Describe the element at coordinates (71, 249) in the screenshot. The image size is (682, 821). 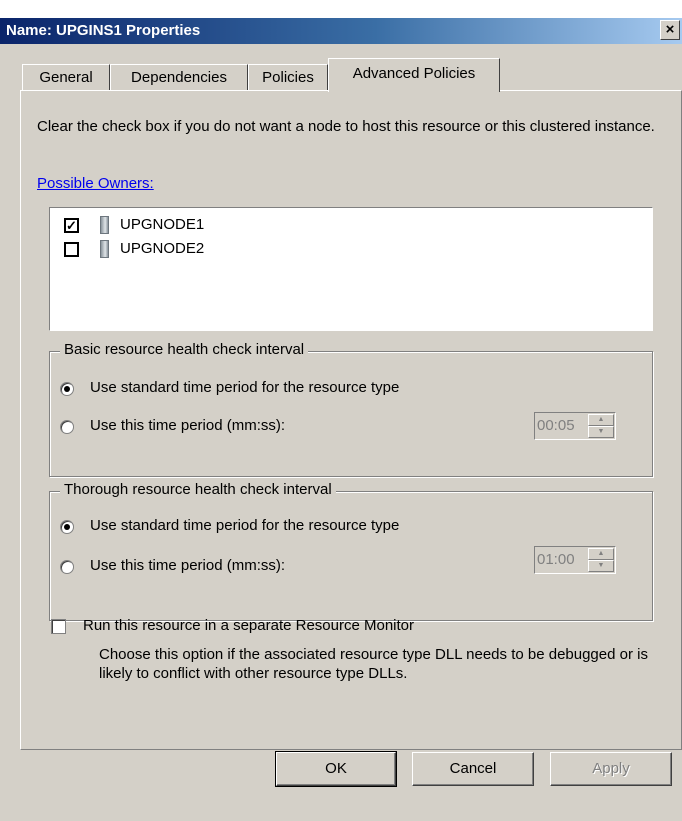
I see `owner-checkbox` at that location.